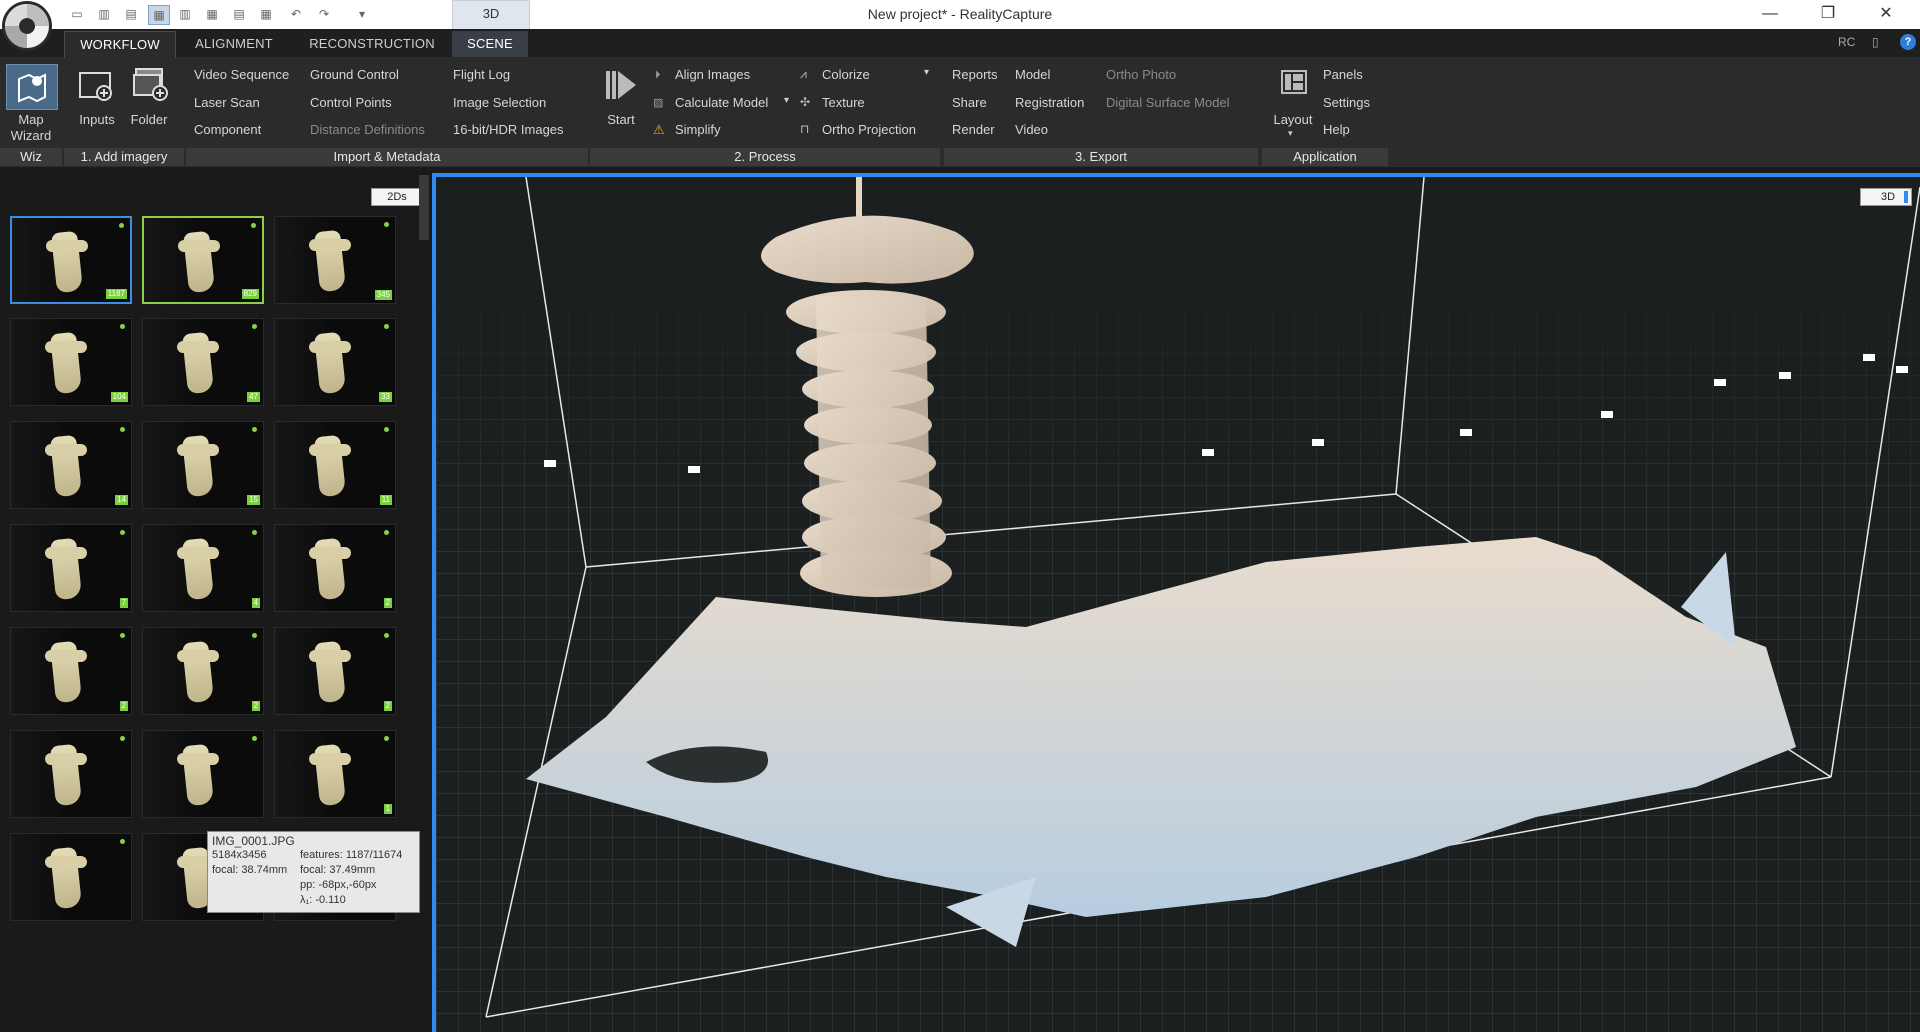 The width and height of the screenshot is (1920, 1032). I want to click on tab-reconstruction: RECONSTRUCTION, so click(372, 44).